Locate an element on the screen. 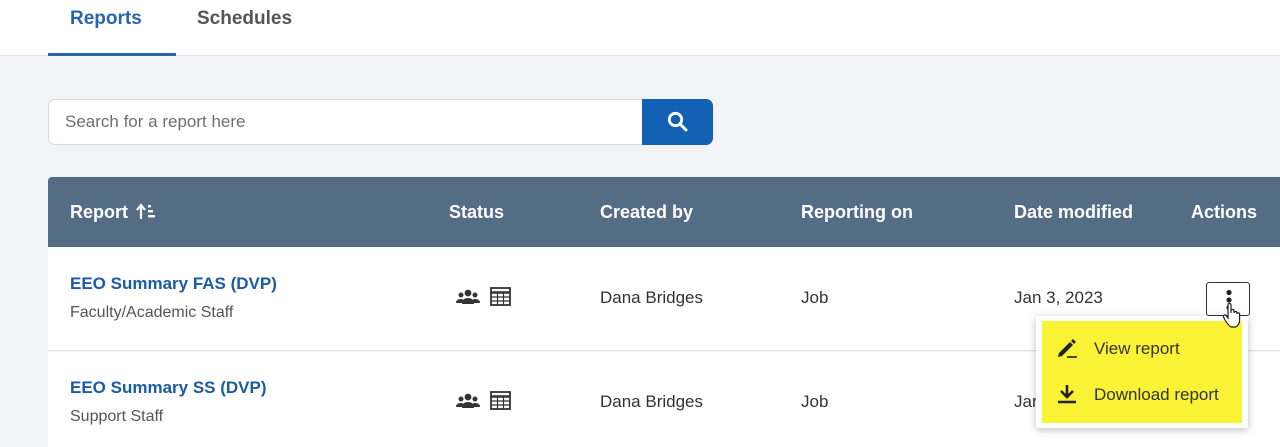 Image resolution: width=1280 pixels, height=447 pixels. report-subtitle: Support Staff is located at coordinates (117, 416).